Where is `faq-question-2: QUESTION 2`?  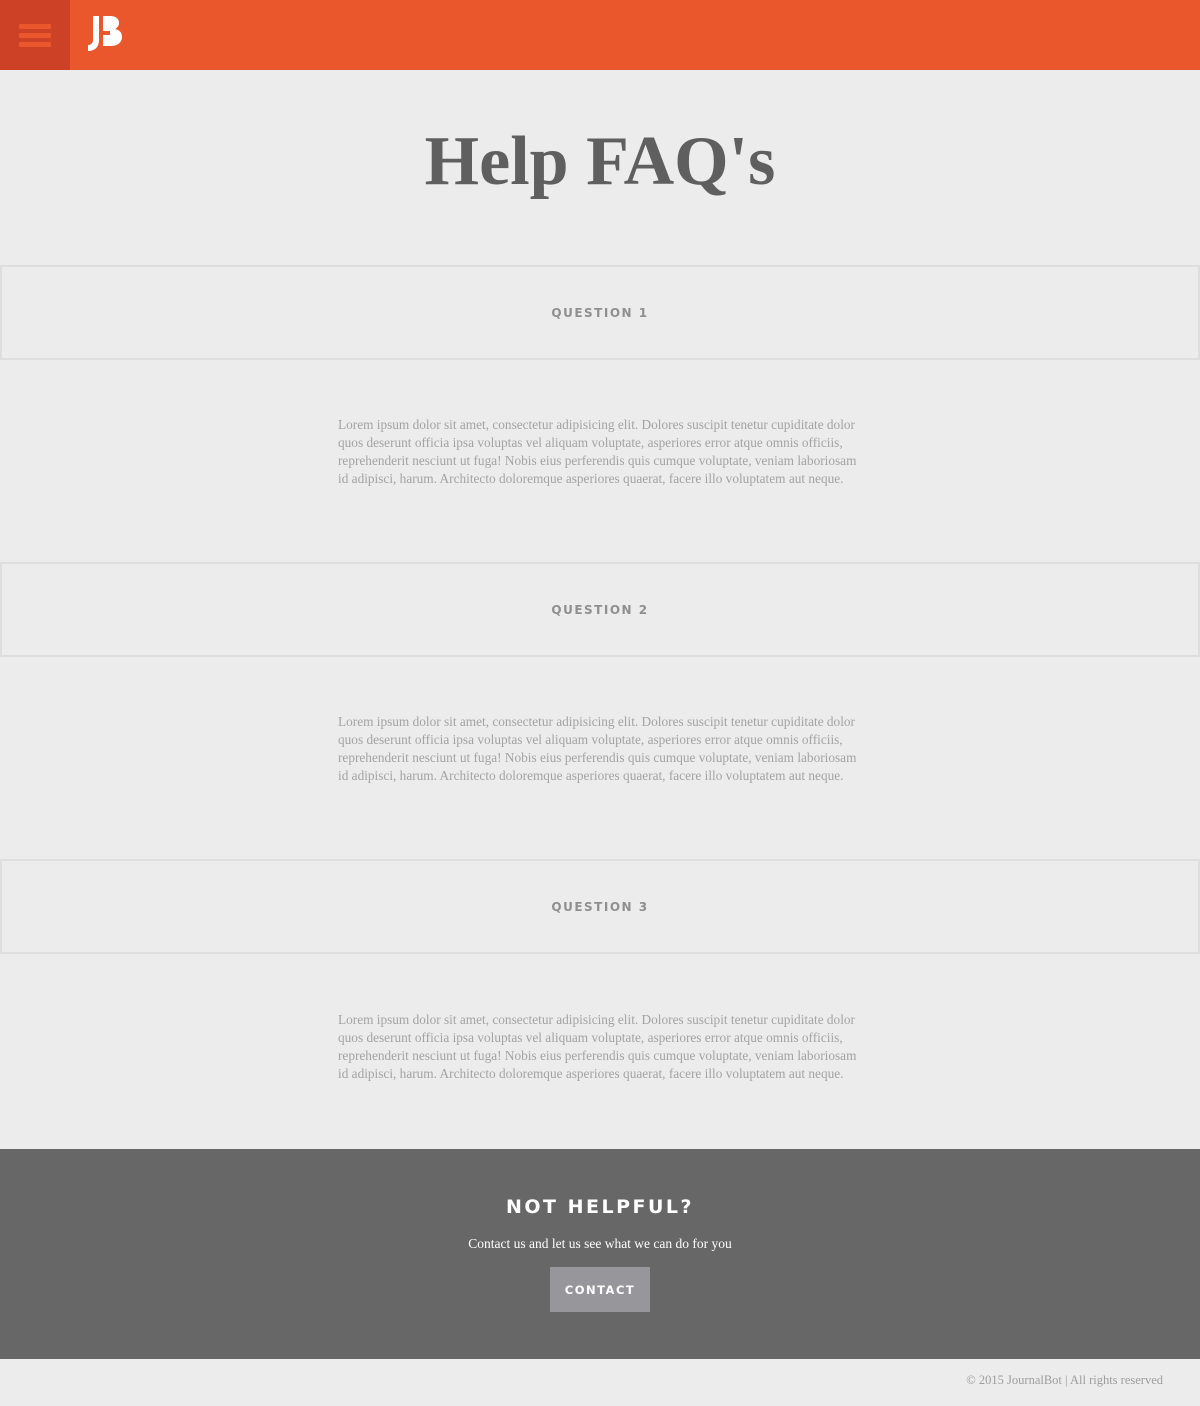 faq-question-2: QUESTION 2 is located at coordinates (600, 609).